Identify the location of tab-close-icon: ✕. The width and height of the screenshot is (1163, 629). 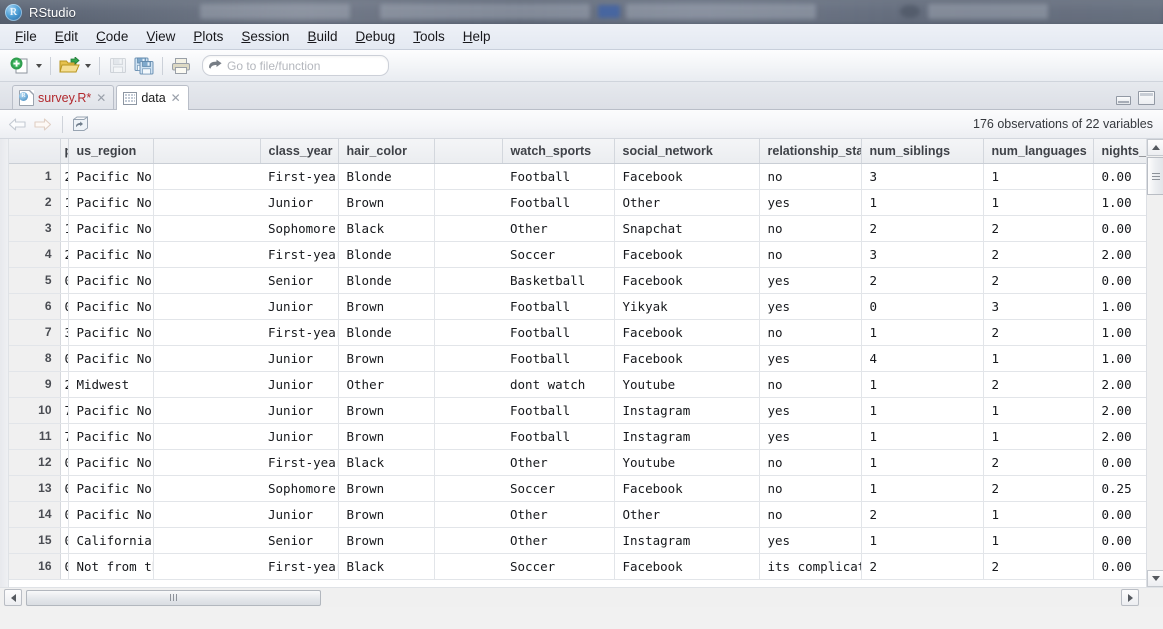
(101, 98).